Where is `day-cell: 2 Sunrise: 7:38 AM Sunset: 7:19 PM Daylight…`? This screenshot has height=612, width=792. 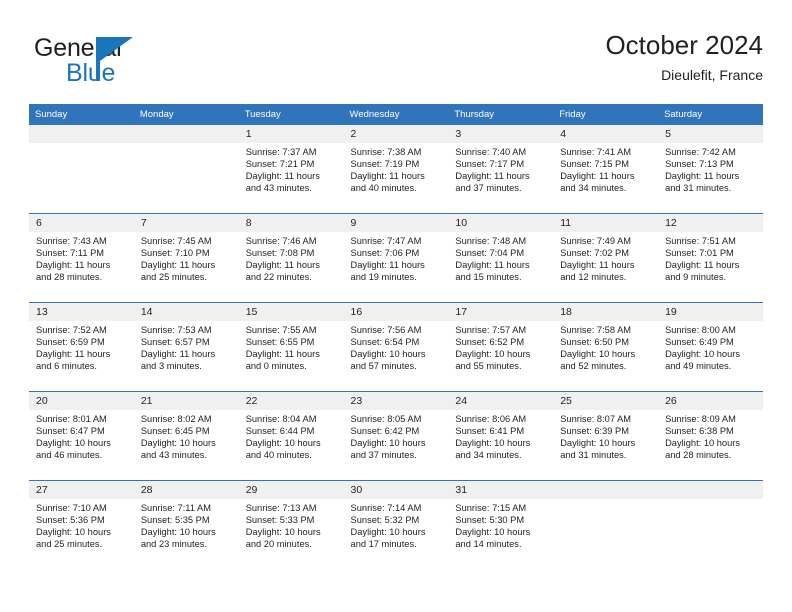 day-cell: 2 Sunrise: 7:38 AM Sunset: 7:19 PM Daylight… is located at coordinates (396, 169).